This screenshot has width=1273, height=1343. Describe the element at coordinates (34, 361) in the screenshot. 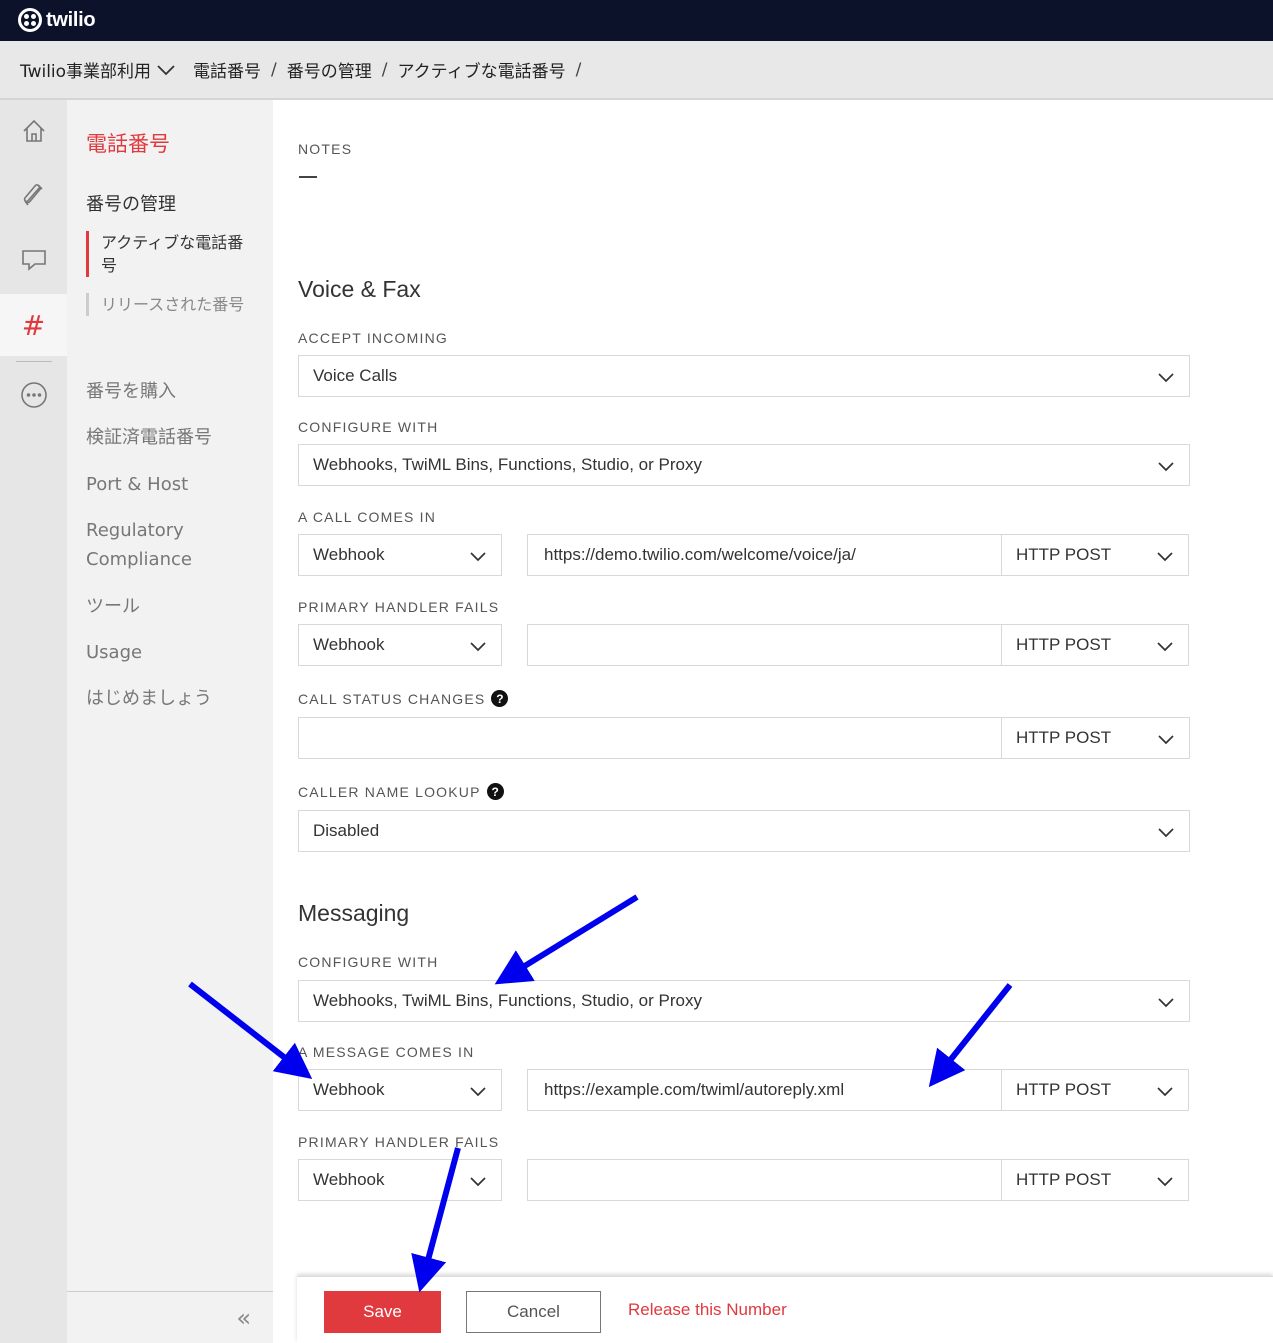

I see `rail-divider` at that location.